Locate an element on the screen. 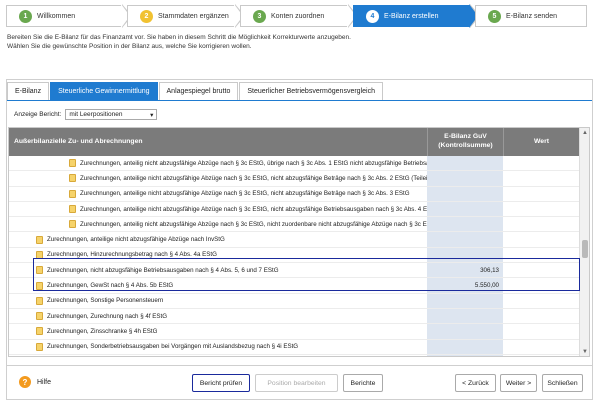 Image resolution: width=599 pixels, height=405 pixels. header-ebilanz-guv-line2: (Kontrollsumme) is located at coordinates (465, 145).